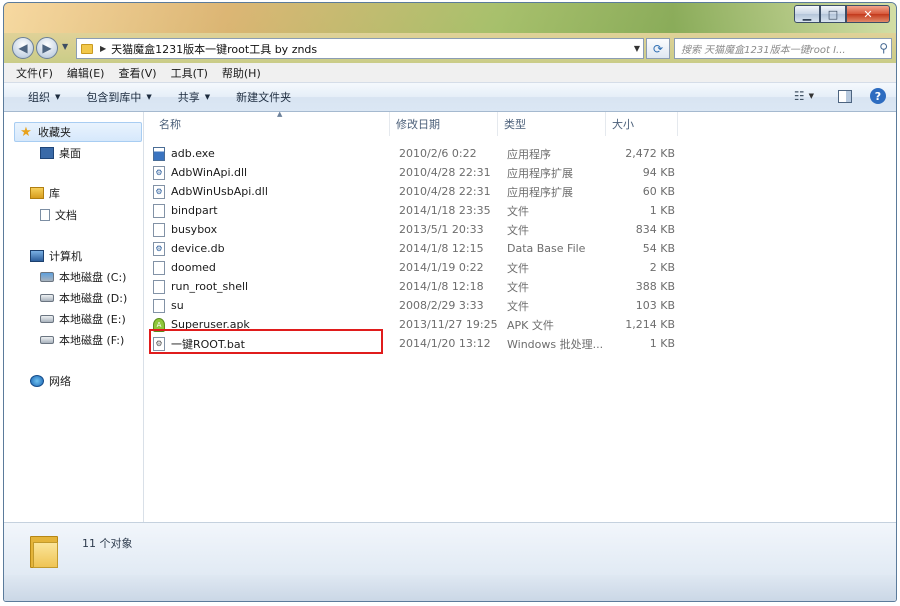 The width and height of the screenshot is (900, 606). I want to click on nav-documents: 文档, so click(58, 215).